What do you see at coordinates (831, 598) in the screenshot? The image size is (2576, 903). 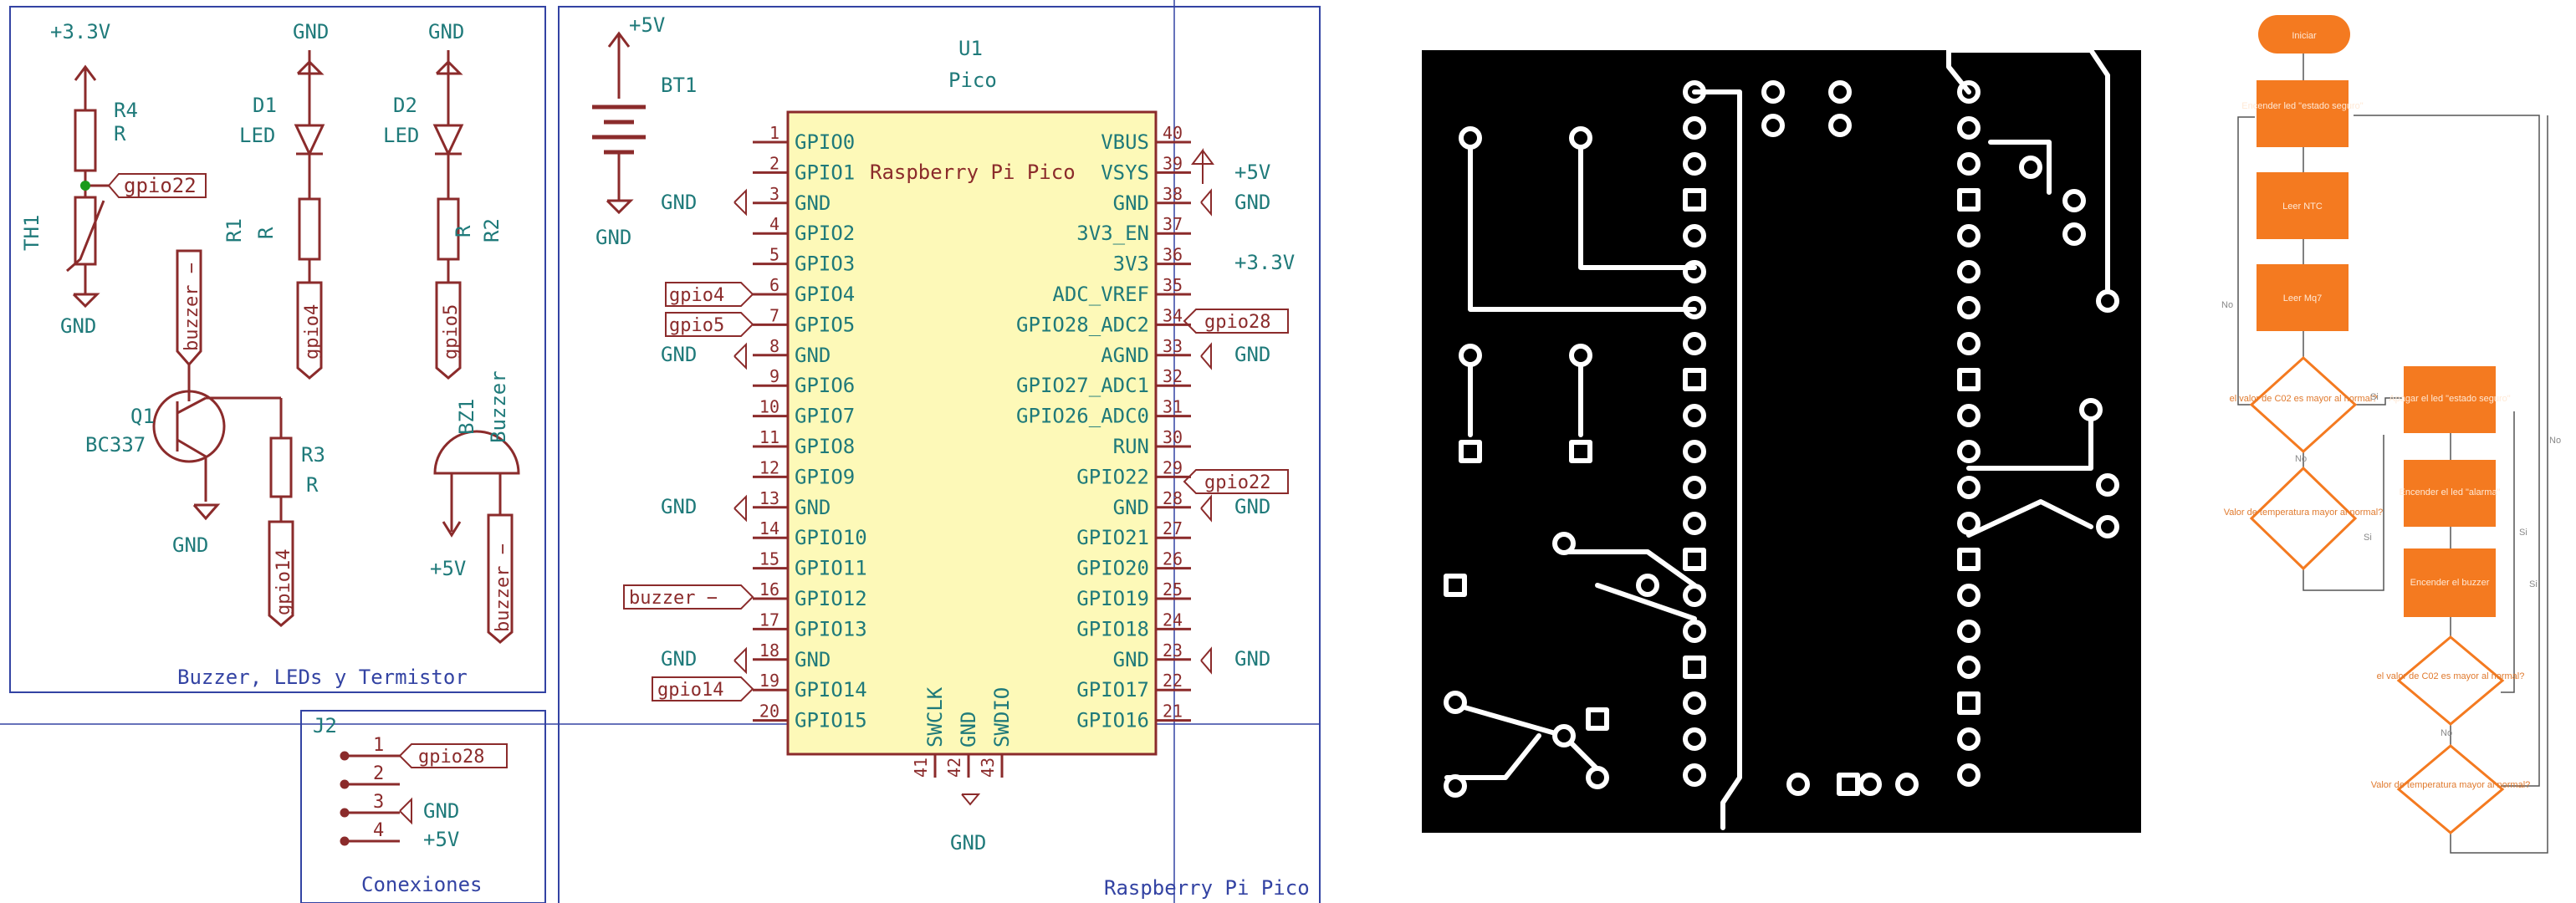 I see `pin-name: GPIO12` at bounding box center [831, 598].